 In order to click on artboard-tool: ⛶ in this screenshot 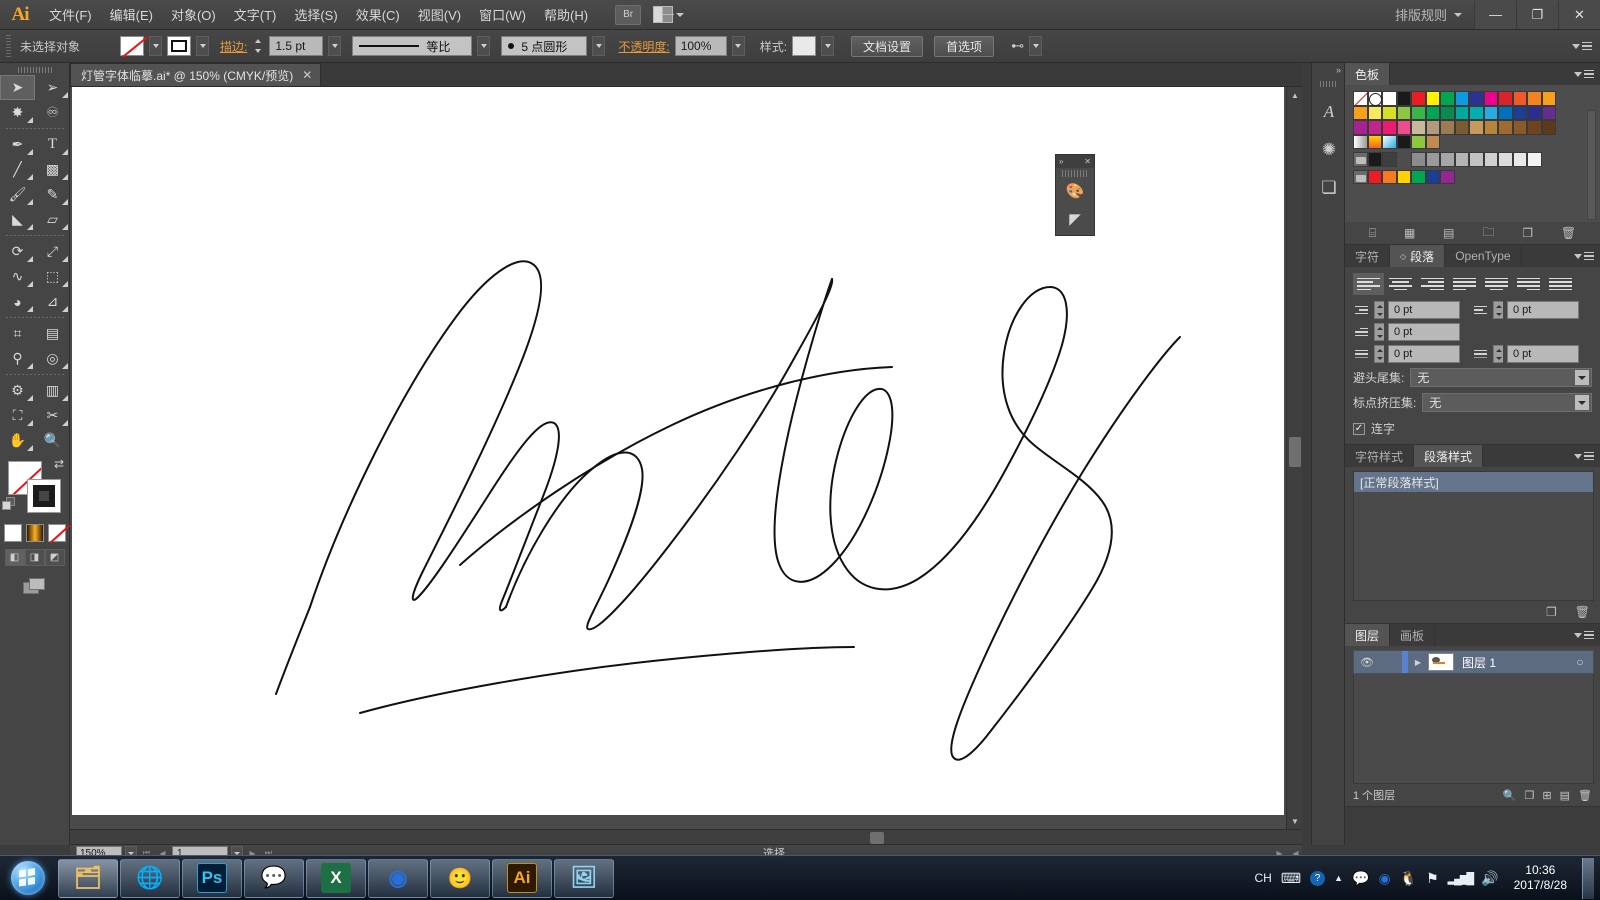, I will do `click(17, 415)`.